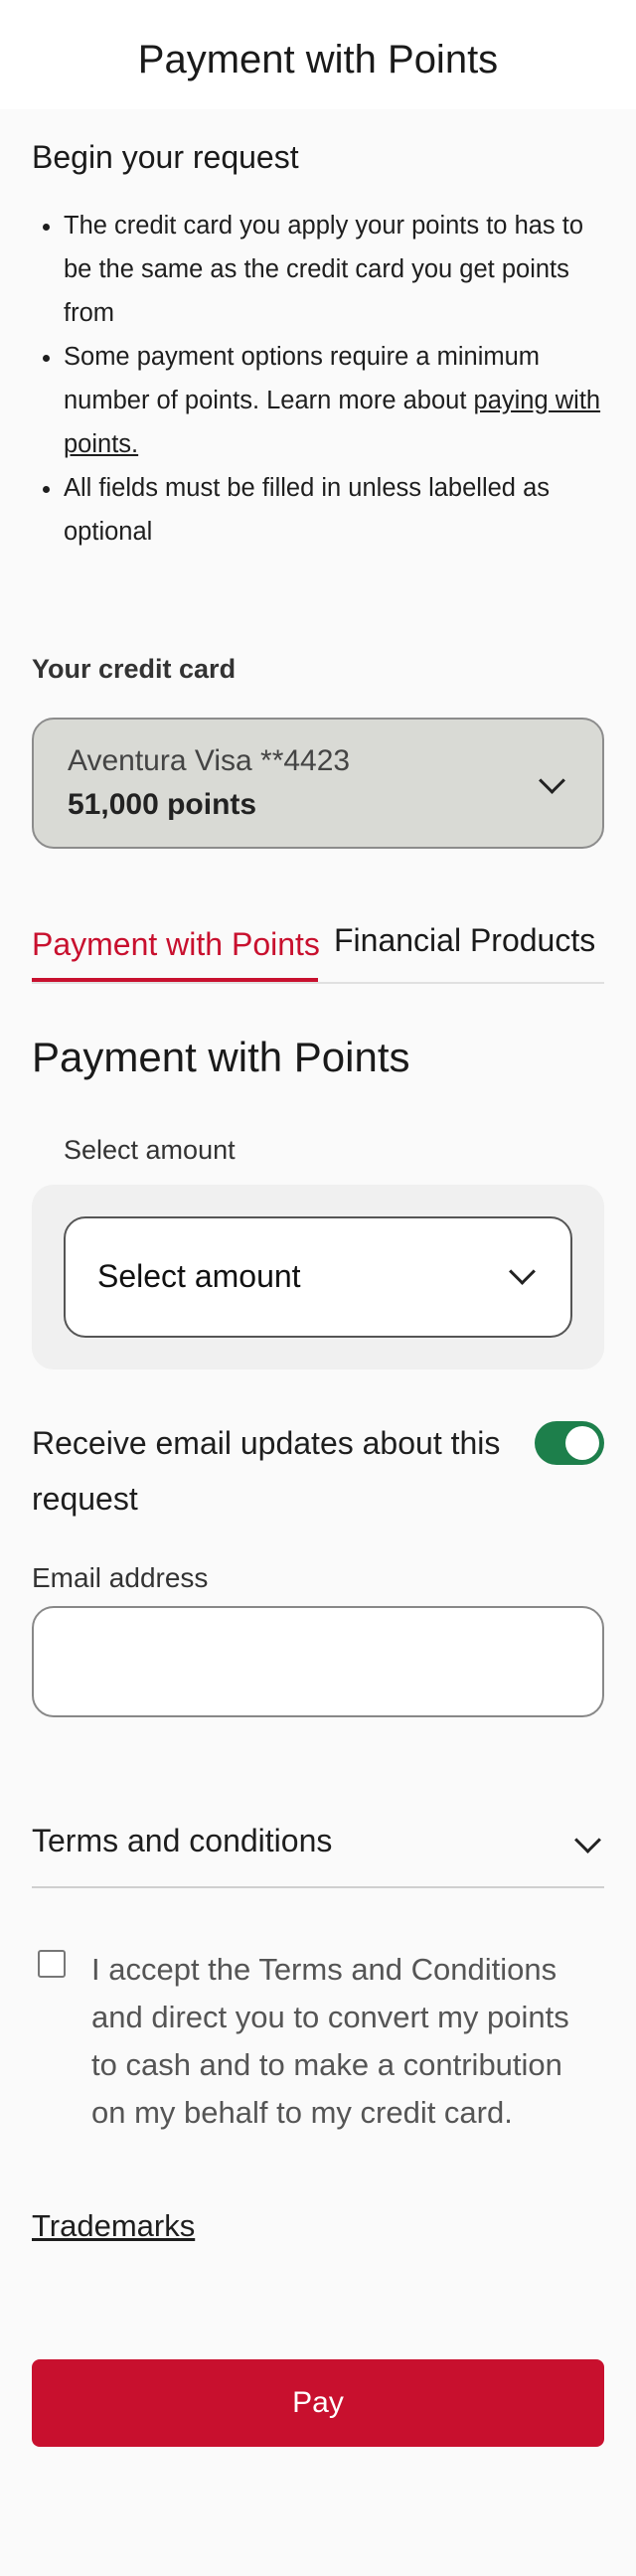  What do you see at coordinates (464, 940) in the screenshot?
I see `tab-financial-products: Financial Products` at bounding box center [464, 940].